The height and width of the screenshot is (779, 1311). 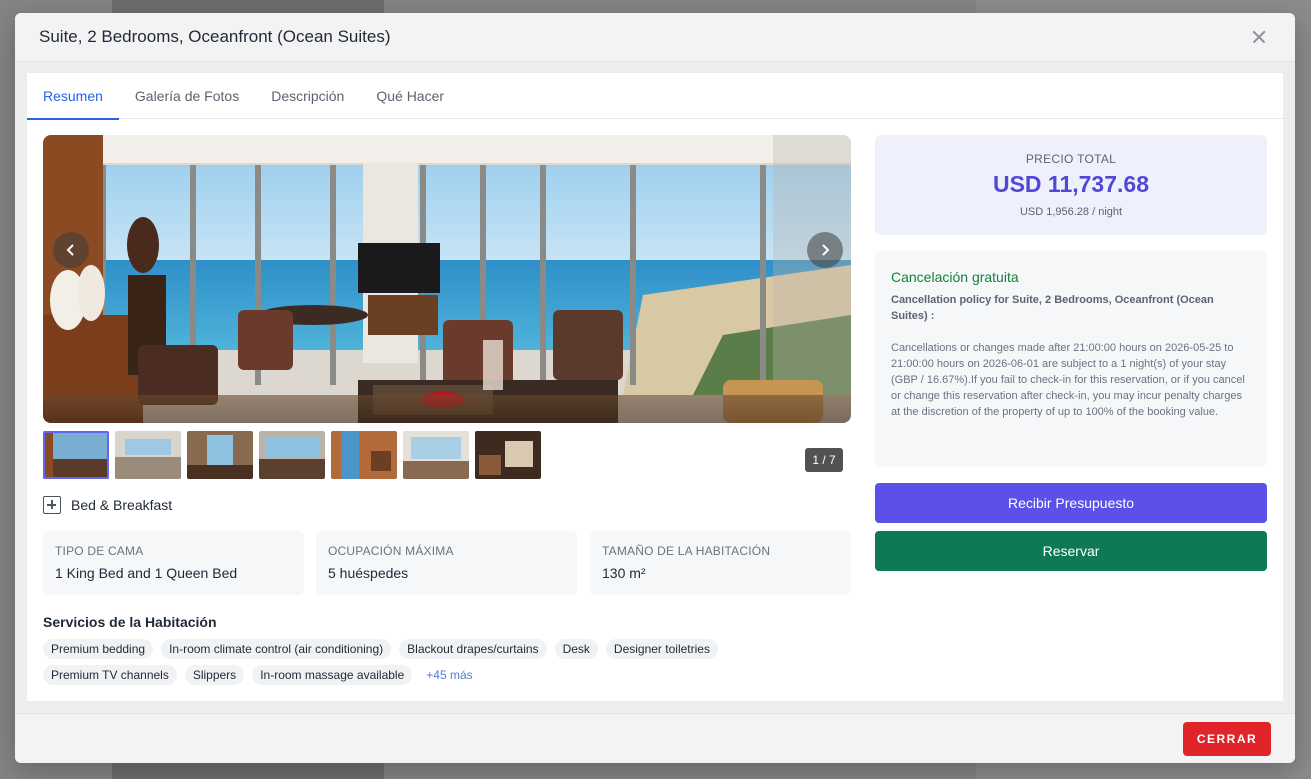 What do you see at coordinates (449, 675) in the screenshot?
I see `more-services-link: +45 más` at bounding box center [449, 675].